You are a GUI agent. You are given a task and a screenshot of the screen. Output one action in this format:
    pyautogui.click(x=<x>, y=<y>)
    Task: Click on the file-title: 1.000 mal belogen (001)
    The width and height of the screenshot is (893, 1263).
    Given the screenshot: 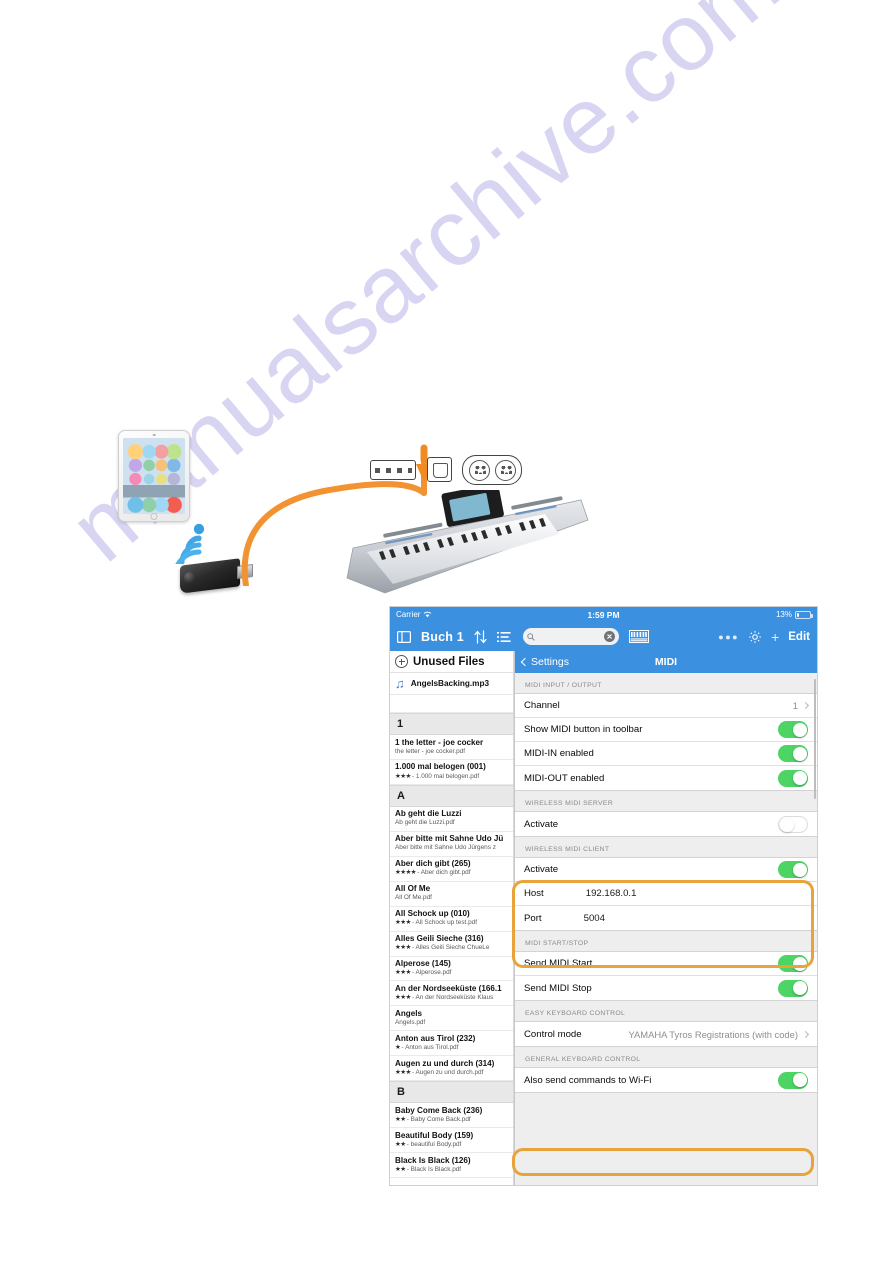 What is the action you would take?
    pyautogui.click(x=440, y=767)
    